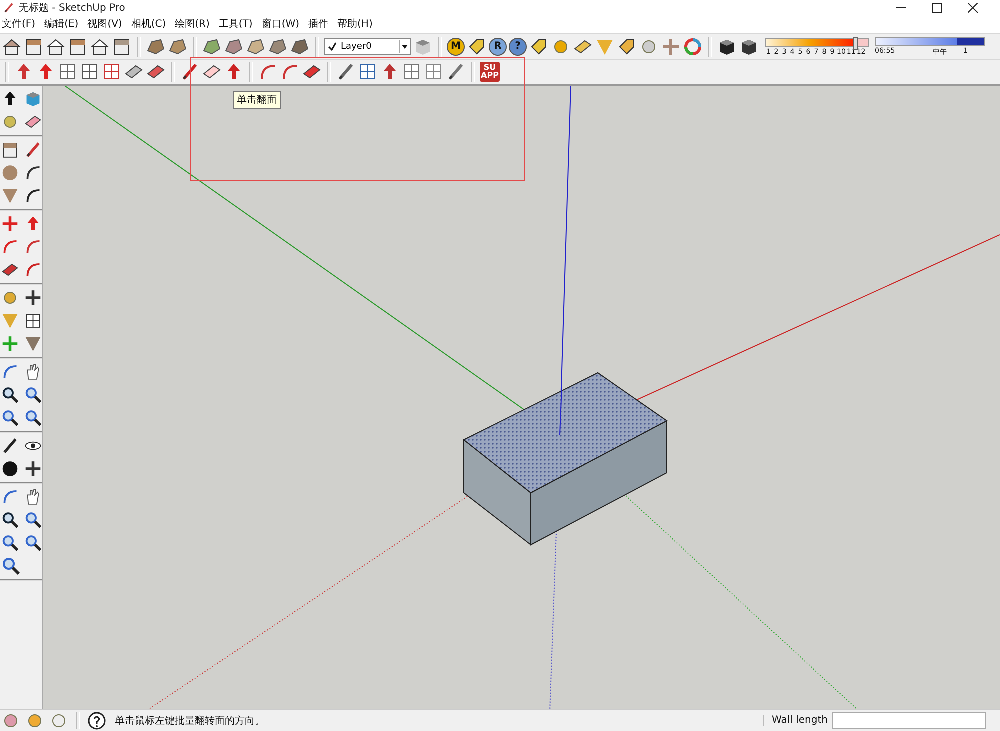  Describe the element at coordinates (855, 43) in the screenshot. I see `slider-thumb` at that location.